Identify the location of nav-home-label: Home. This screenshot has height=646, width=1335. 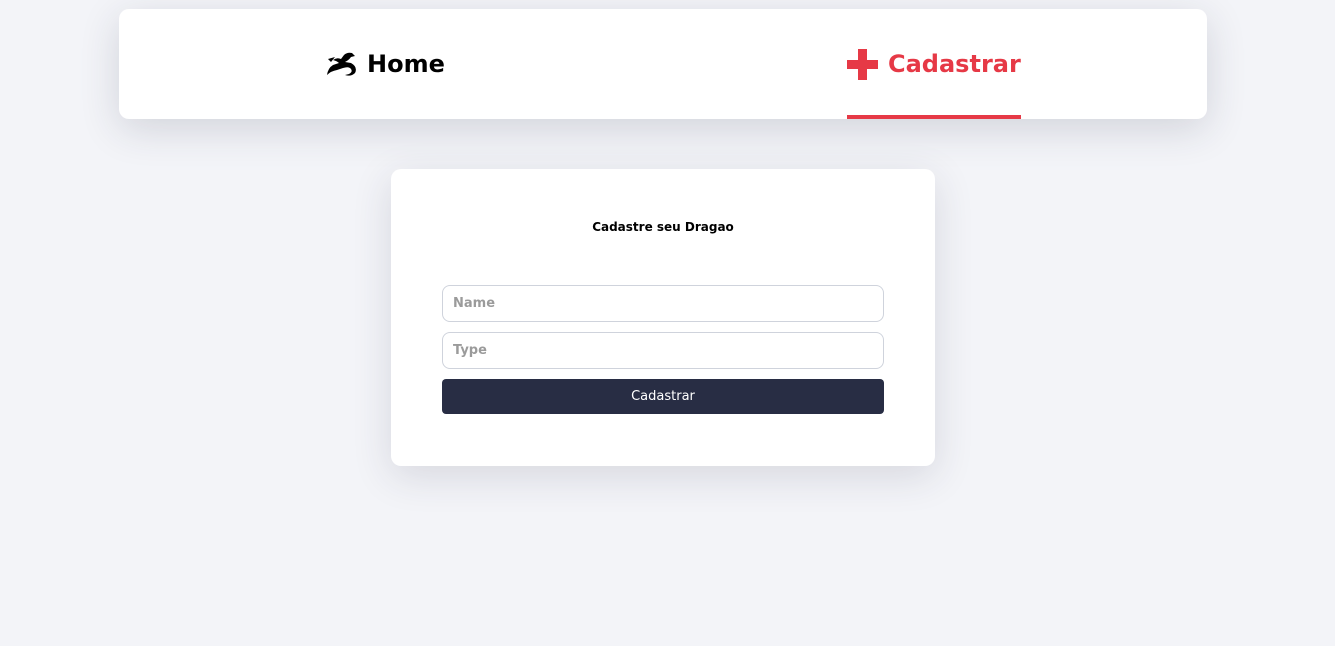
(406, 64).